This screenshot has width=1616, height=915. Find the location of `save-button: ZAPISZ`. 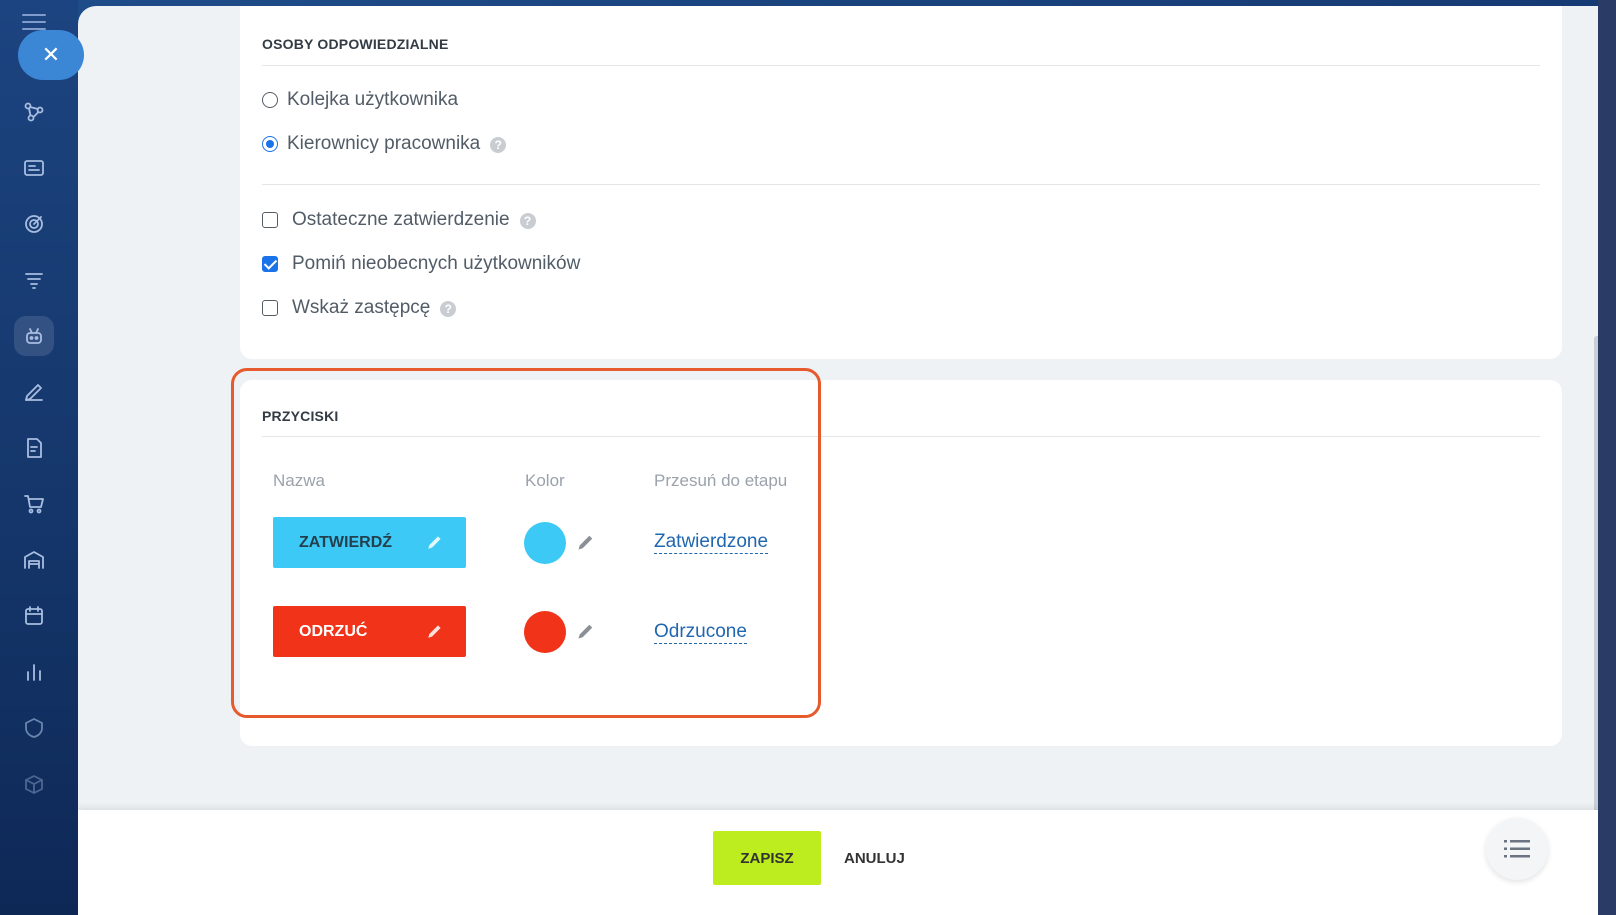

save-button: ZAPISZ is located at coordinates (767, 858).